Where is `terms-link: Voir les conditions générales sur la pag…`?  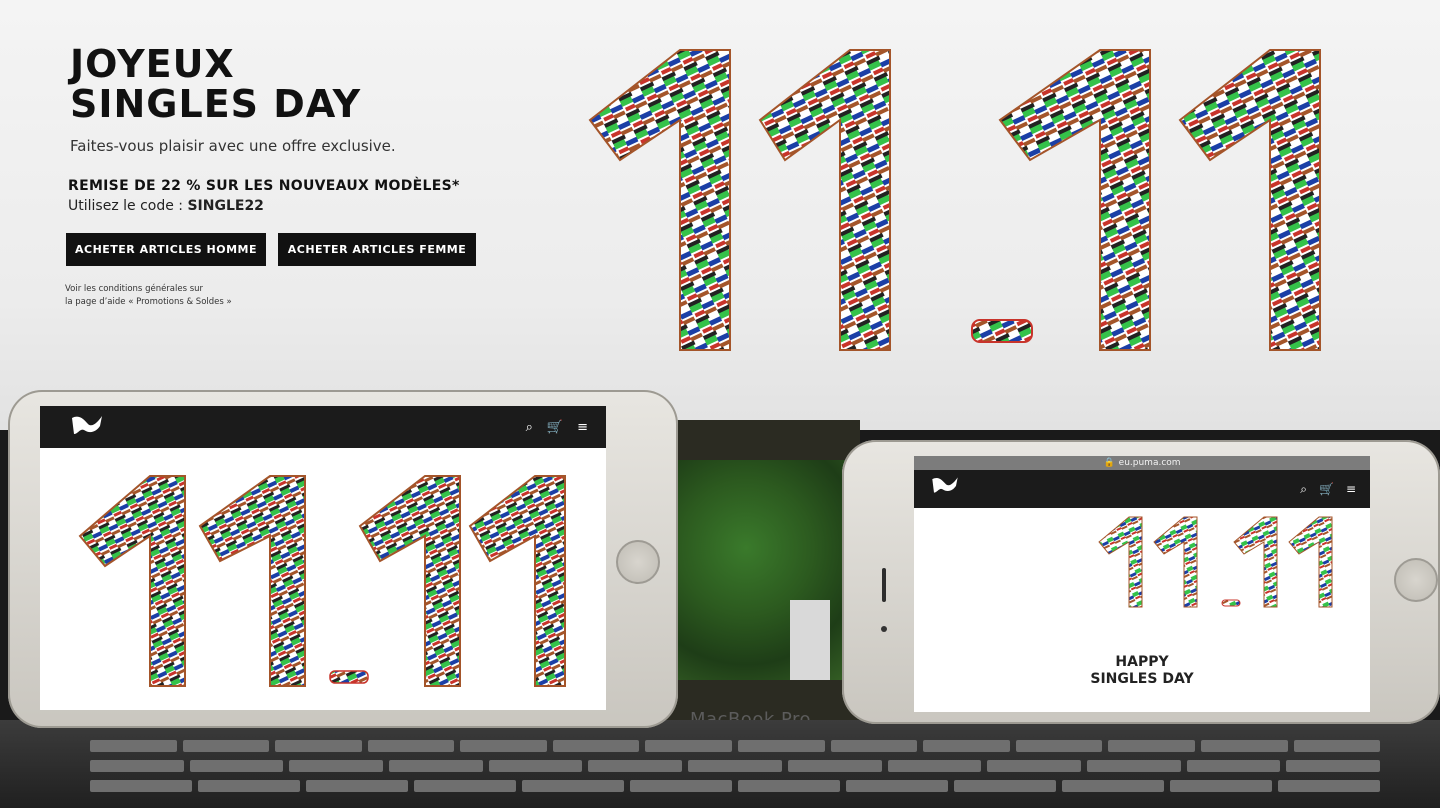 terms-link: Voir les conditions générales sur la pag… is located at coordinates (148, 296).